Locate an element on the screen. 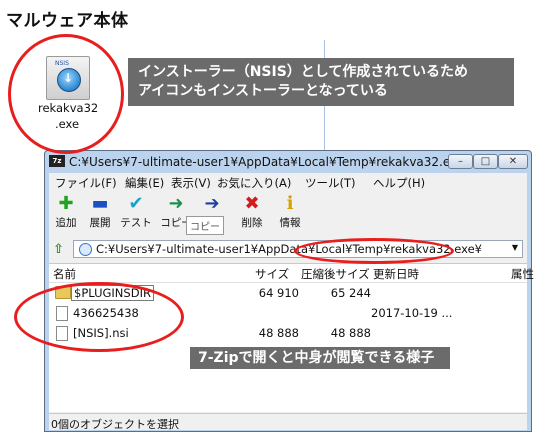  installer-callout-line1: インストーラー（NSIS）として作成されているため is located at coordinates (303, 72).